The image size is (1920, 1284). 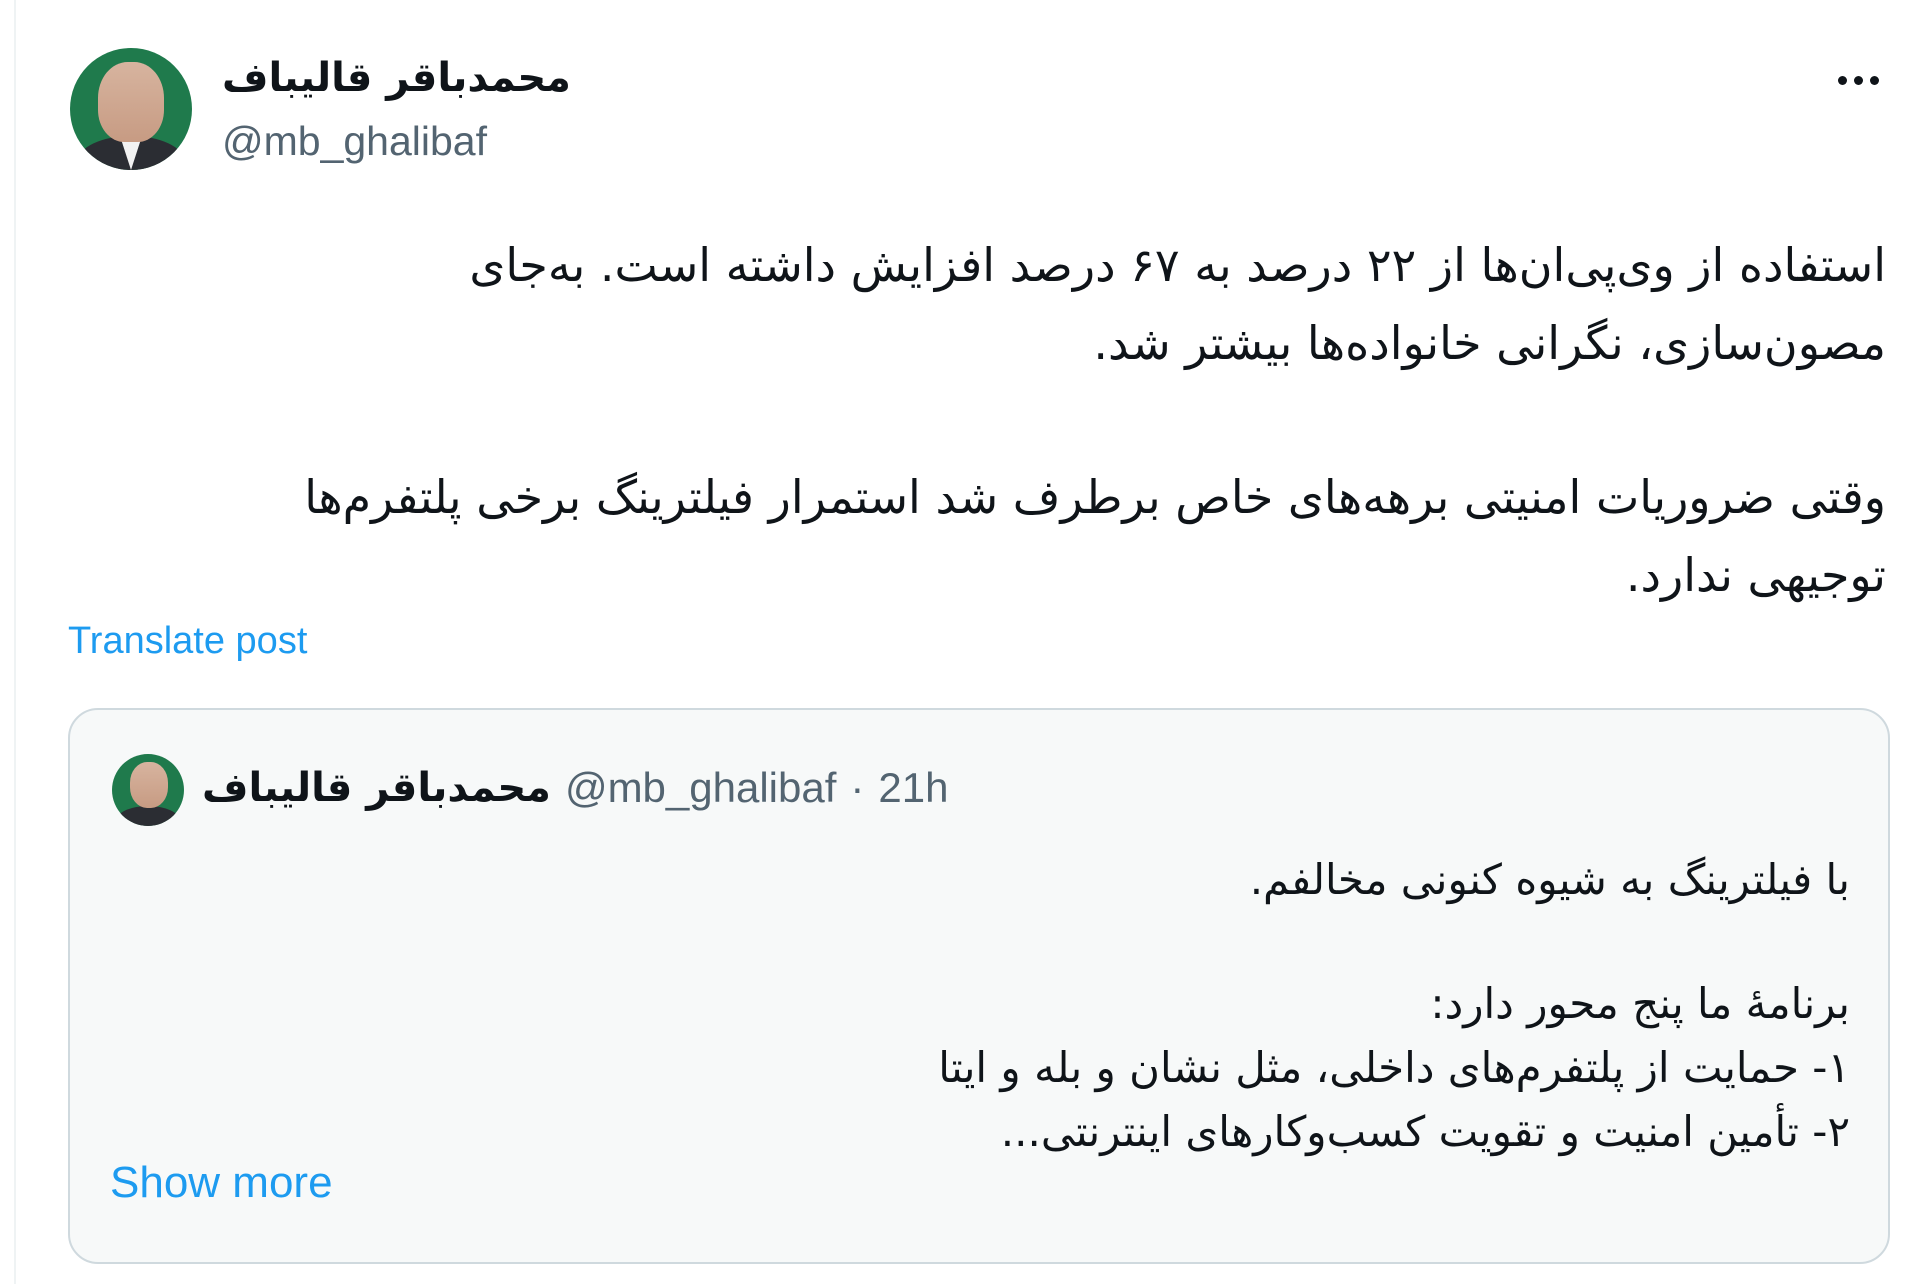 What do you see at coordinates (131, 109) in the screenshot?
I see `author-avatar` at bounding box center [131, 109].